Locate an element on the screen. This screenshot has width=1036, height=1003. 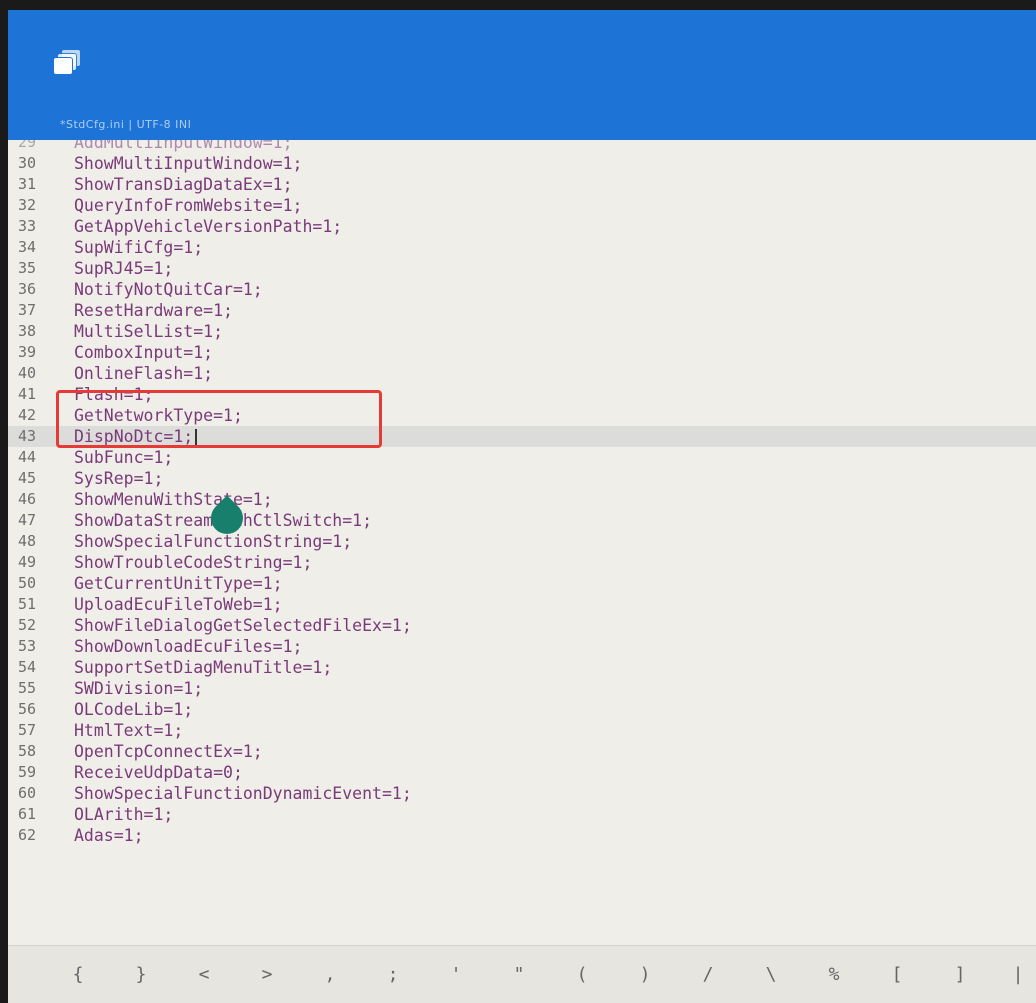
line-number: 34 is located at coordinates (27, 247).